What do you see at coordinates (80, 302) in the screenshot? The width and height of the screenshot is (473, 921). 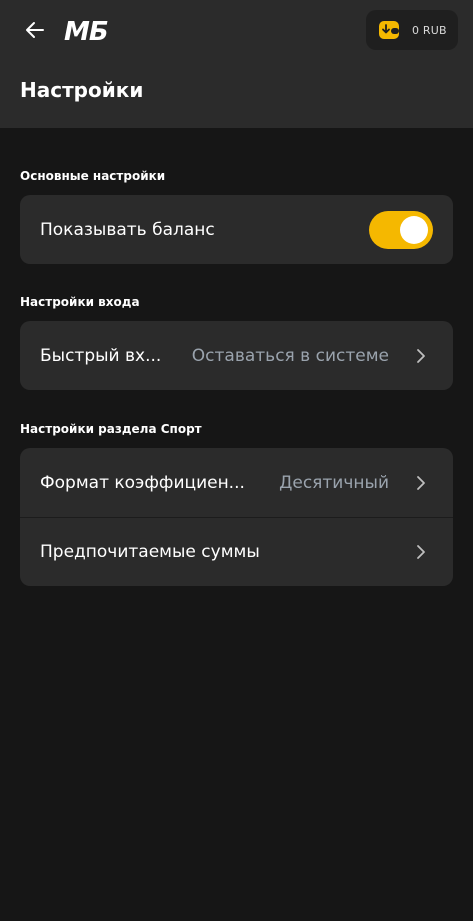 I see `section-label-login: Настройки входа` at bounding box center [80, 302].